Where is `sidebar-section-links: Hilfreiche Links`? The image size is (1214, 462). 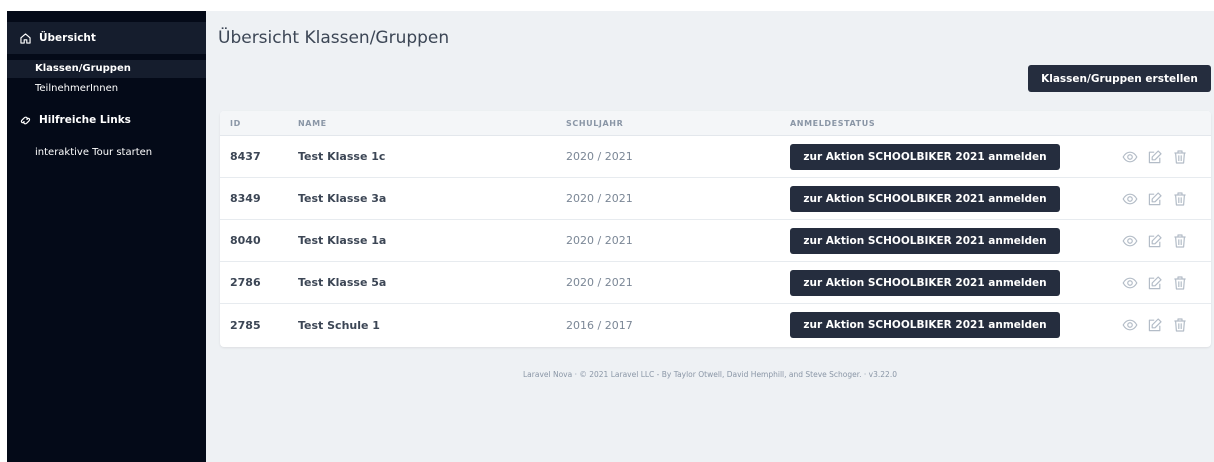
sidebar-section-links: Hilfreiche Links is located at coordinates (106, 120).